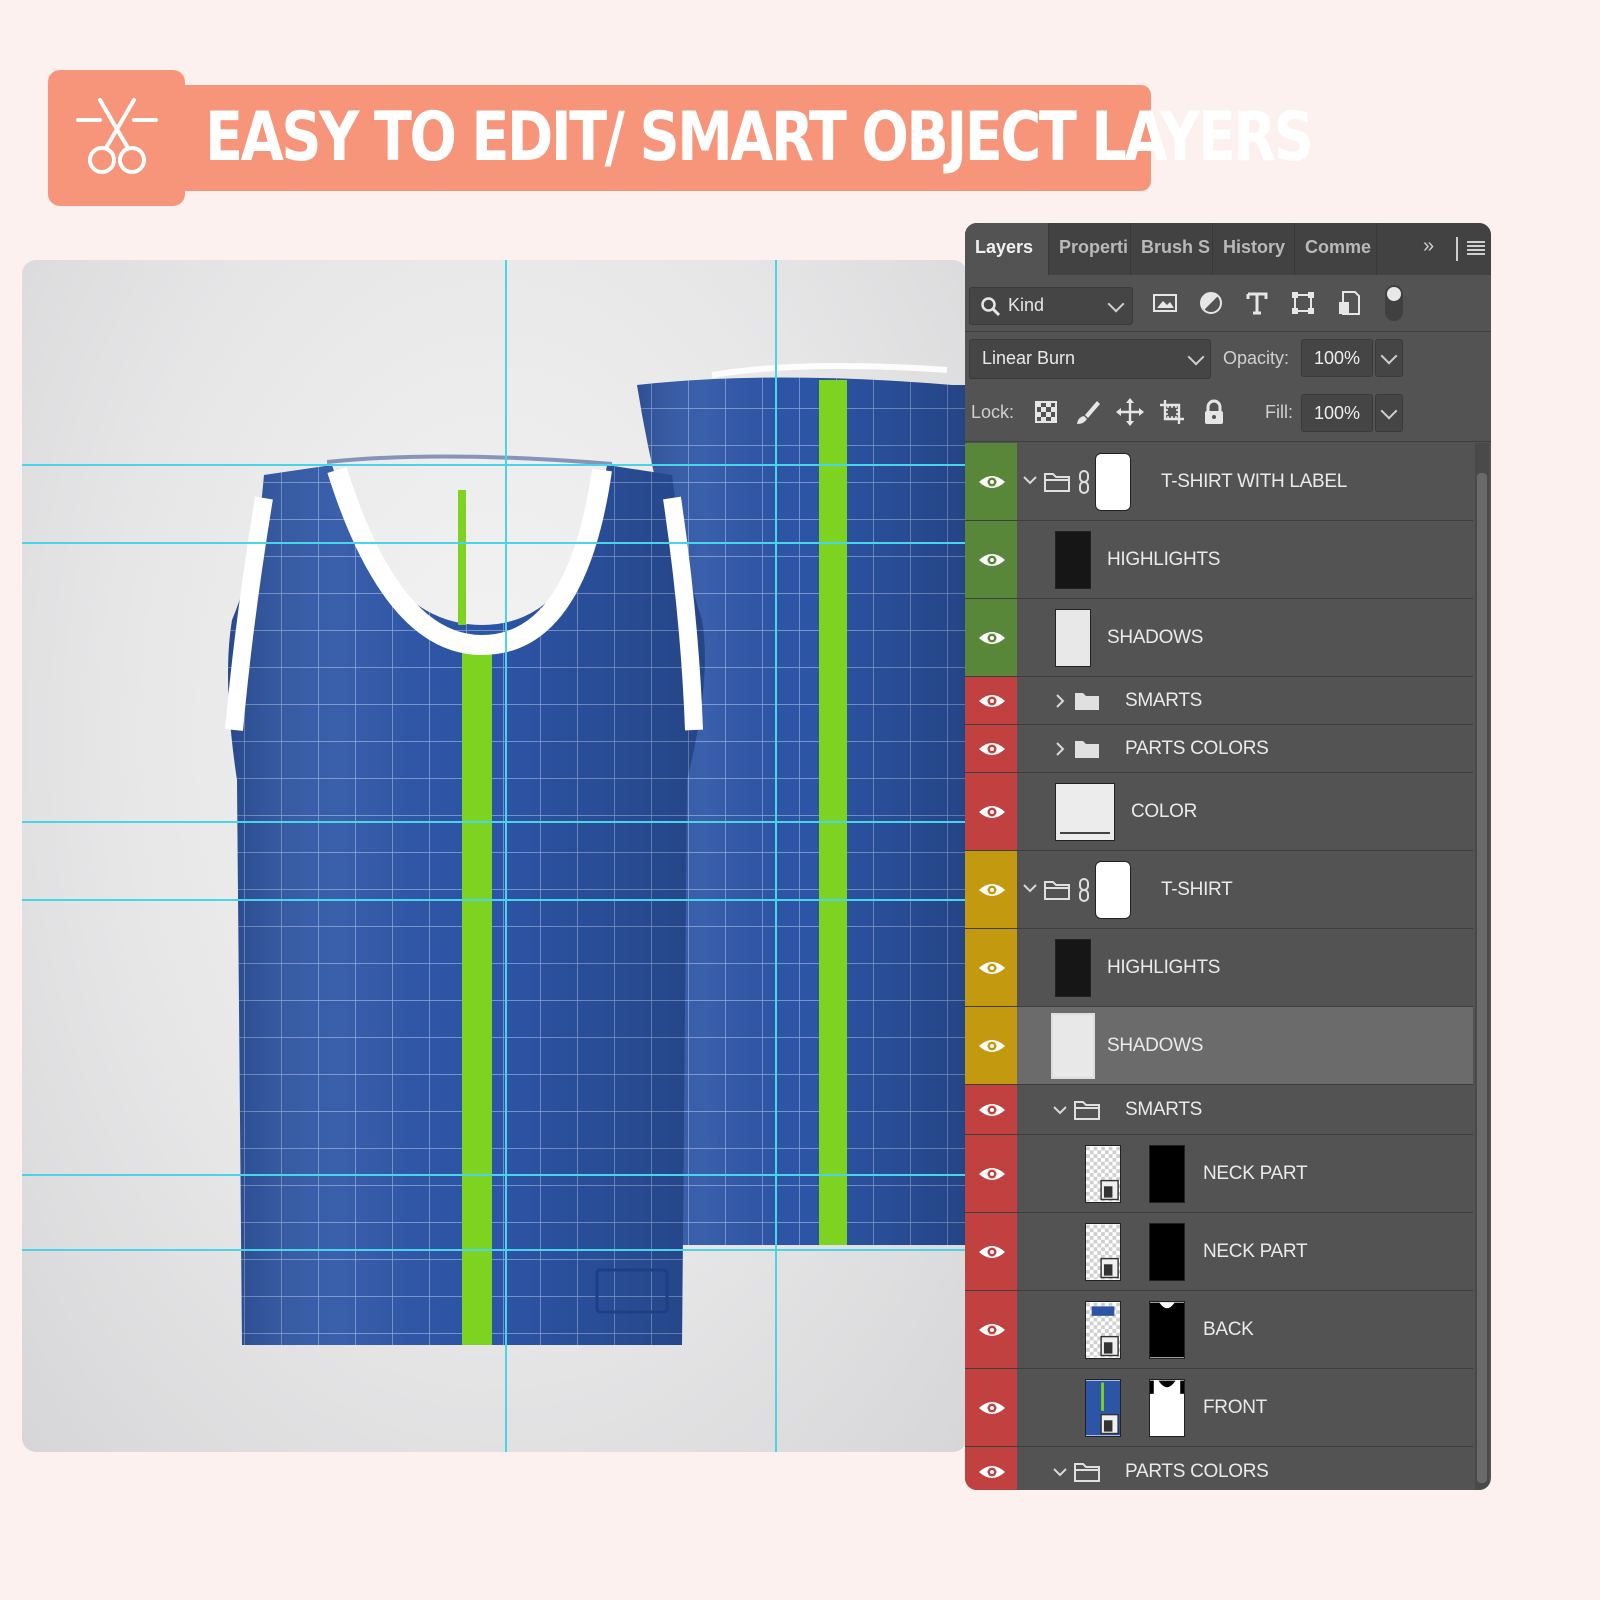 Image resolution: width=1600 pixels, height=1600 pixels. Describe the element at coordinates (1482, 978) in the screenshot. I see `scrollbar-thumb` at that location.